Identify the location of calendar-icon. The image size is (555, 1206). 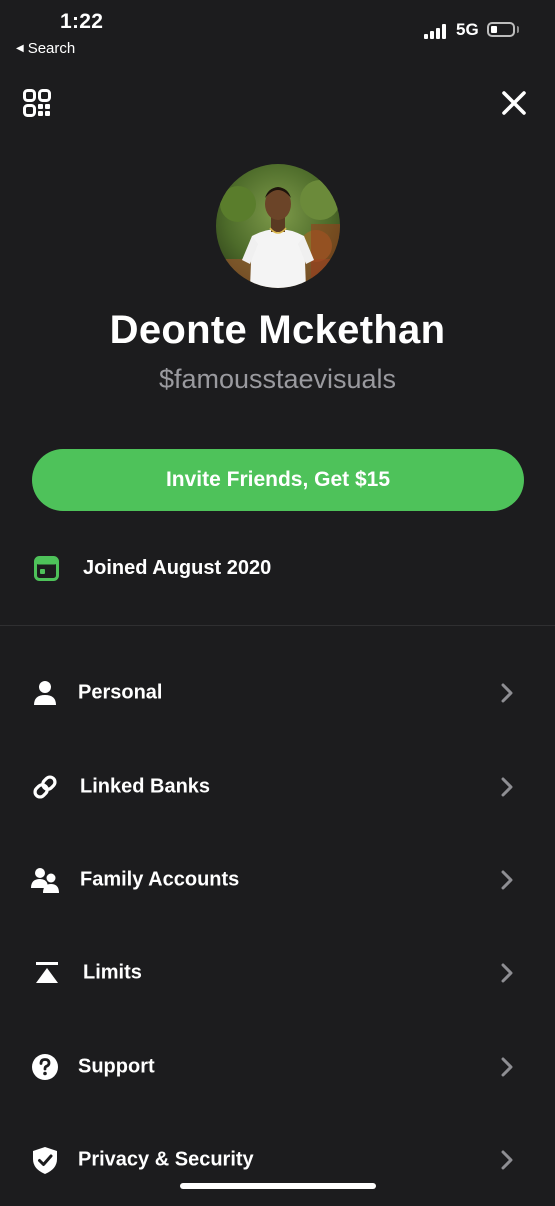
(46, 568).